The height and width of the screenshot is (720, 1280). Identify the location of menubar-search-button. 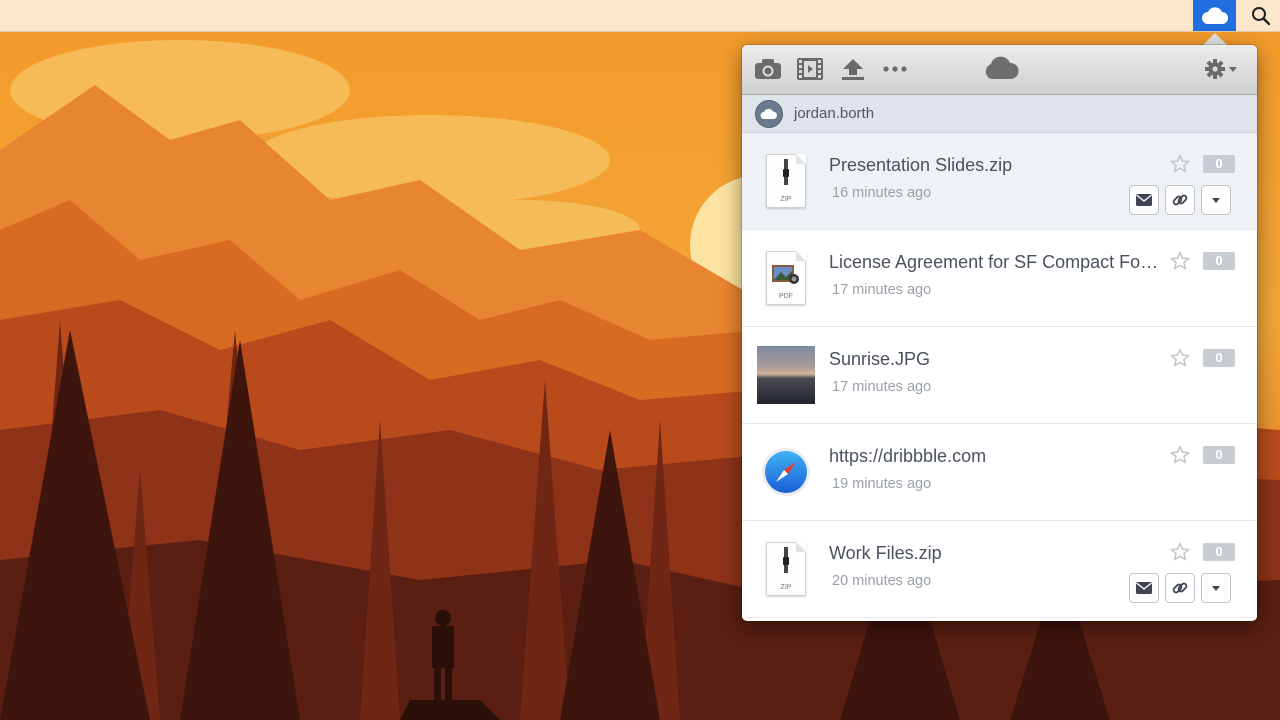
(1261, 16).